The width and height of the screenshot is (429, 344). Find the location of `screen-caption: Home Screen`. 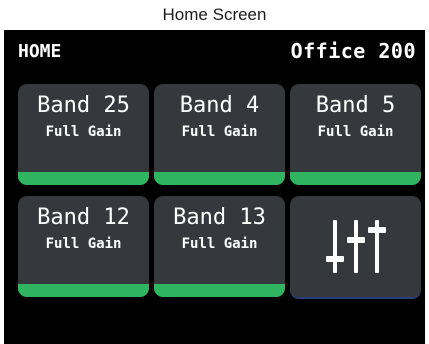

screen-caption: Home Screen is located at coordinates (214, 15).